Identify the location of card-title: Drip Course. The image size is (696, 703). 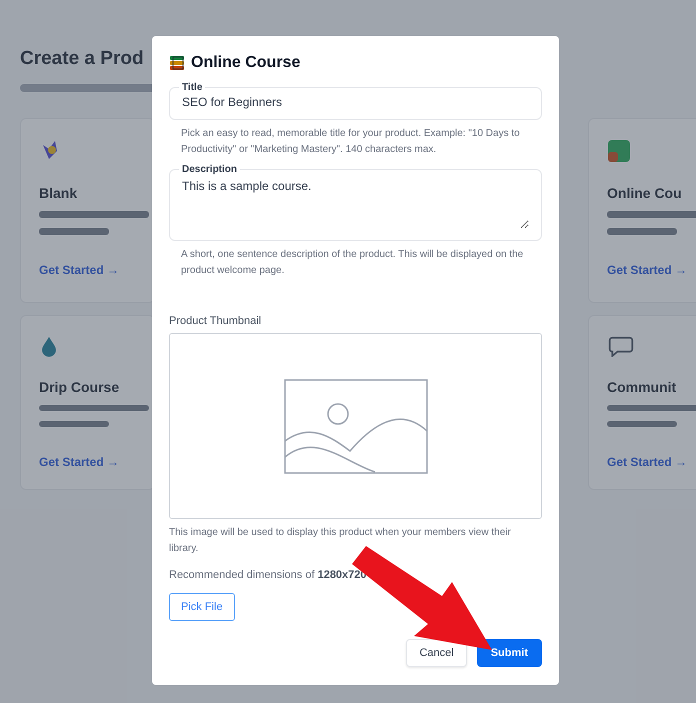
(79, 386).